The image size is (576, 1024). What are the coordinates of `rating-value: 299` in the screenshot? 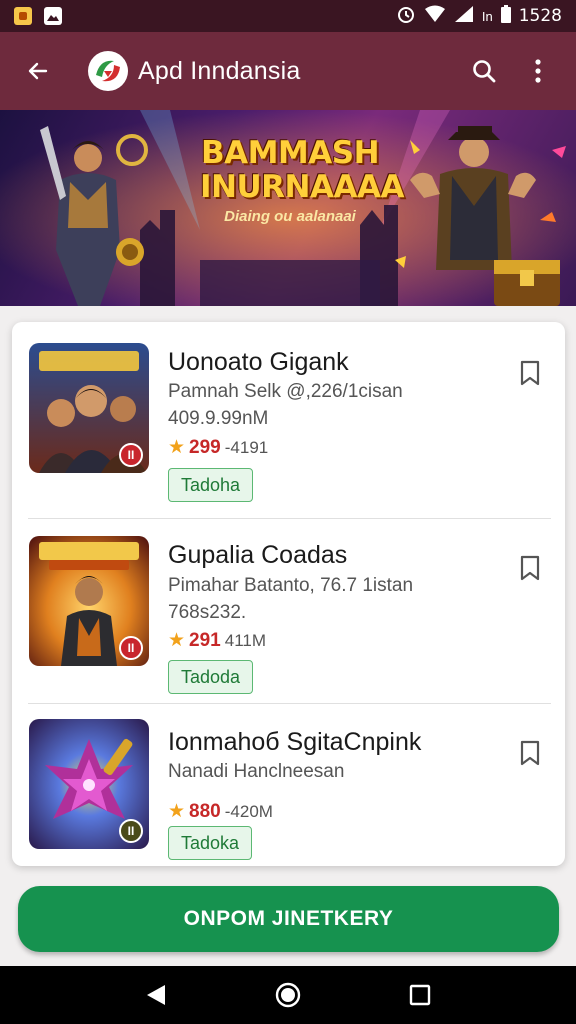 It's located at (205, 447).